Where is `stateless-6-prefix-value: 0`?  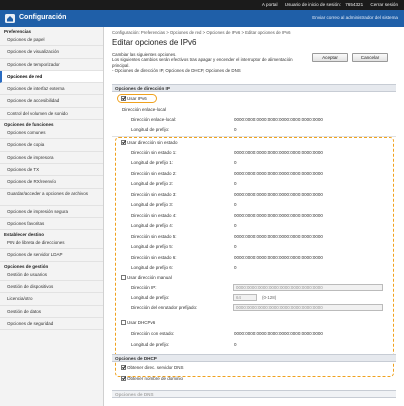 stateless-6-prefix-value: 0 is located at coordinates (235, 267).